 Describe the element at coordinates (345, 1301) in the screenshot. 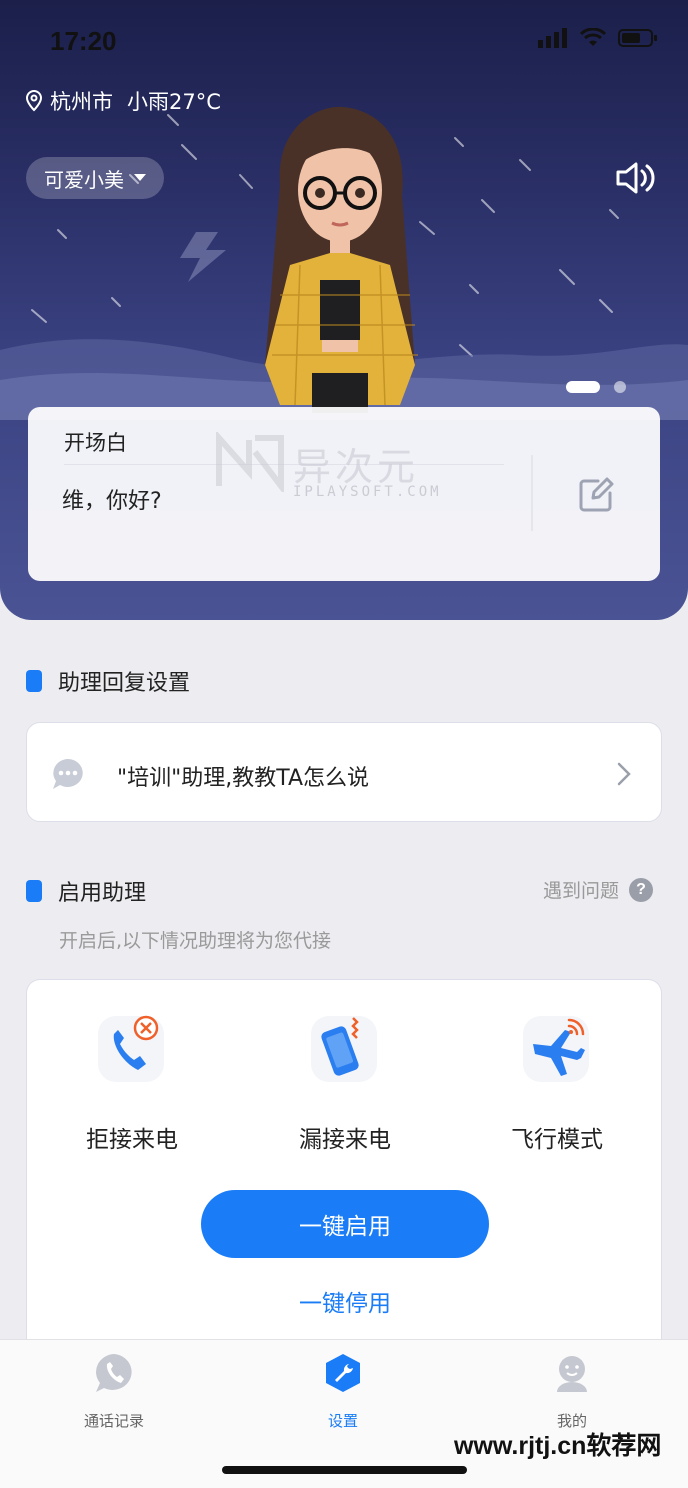

I see `disable-all-button: 一键停用` at that location.